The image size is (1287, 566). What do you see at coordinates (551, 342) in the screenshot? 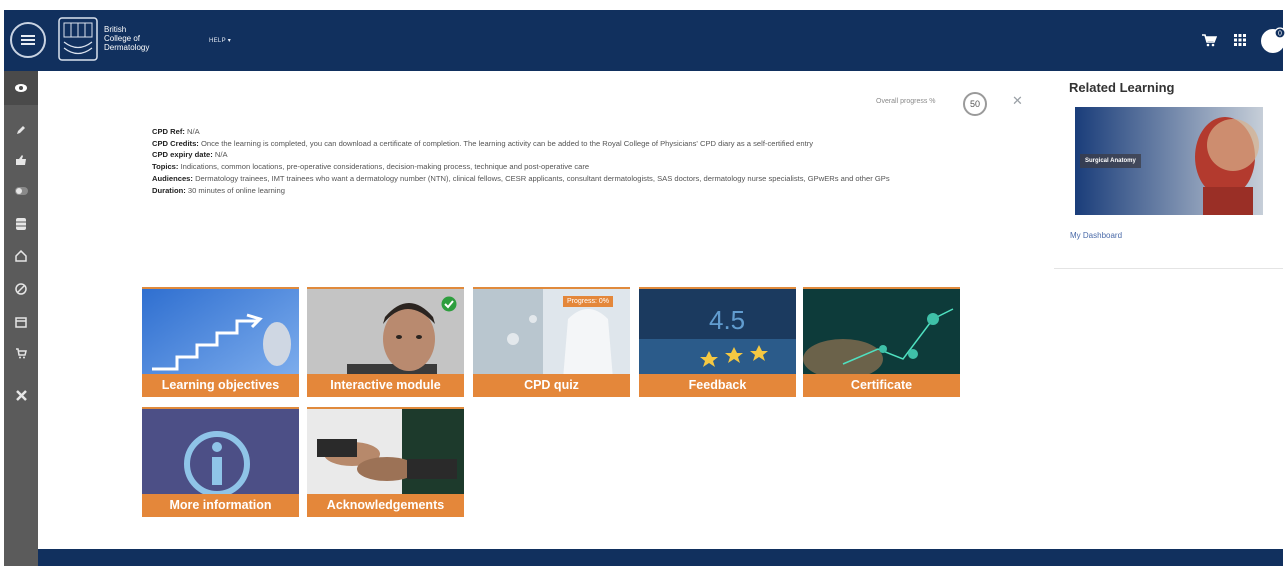
I see `tile-cpd-quiz: Progress: 0% CPD quiz` at bounding box center [551, 342].